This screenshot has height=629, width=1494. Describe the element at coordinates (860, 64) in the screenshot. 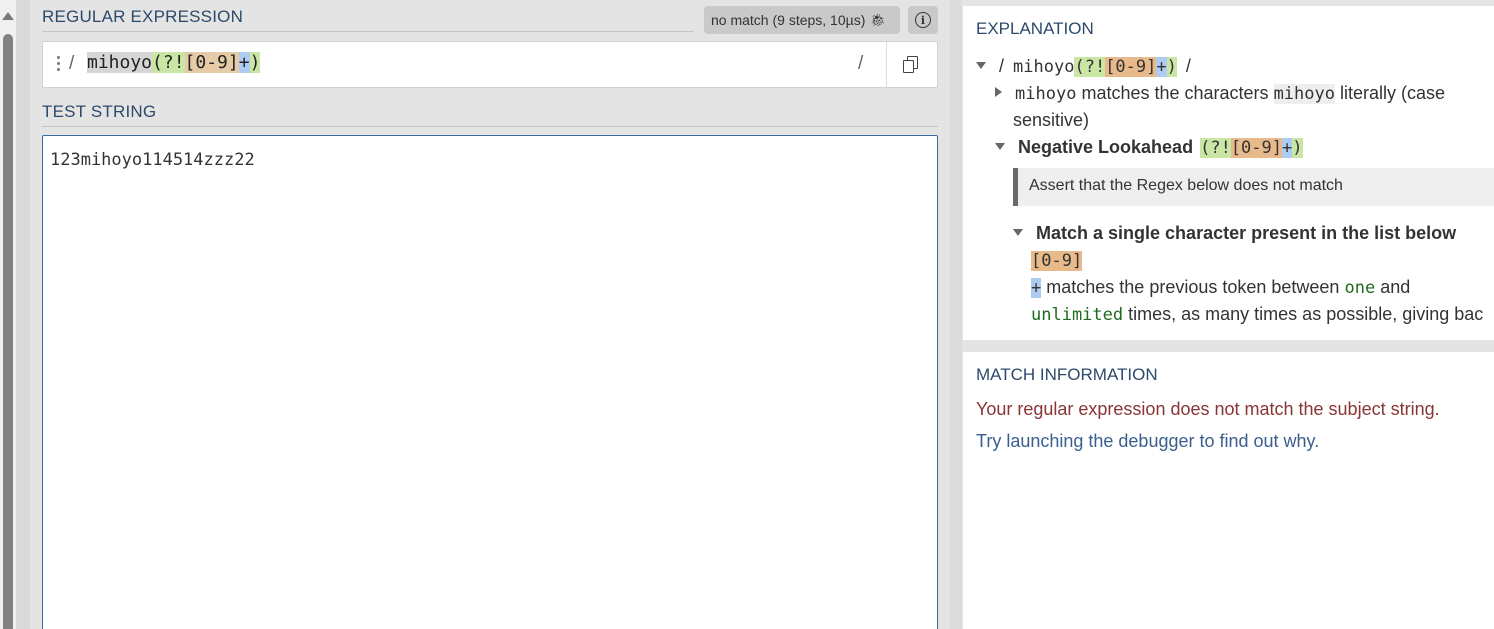

I see `regex-close-delimiter: /` at that location.